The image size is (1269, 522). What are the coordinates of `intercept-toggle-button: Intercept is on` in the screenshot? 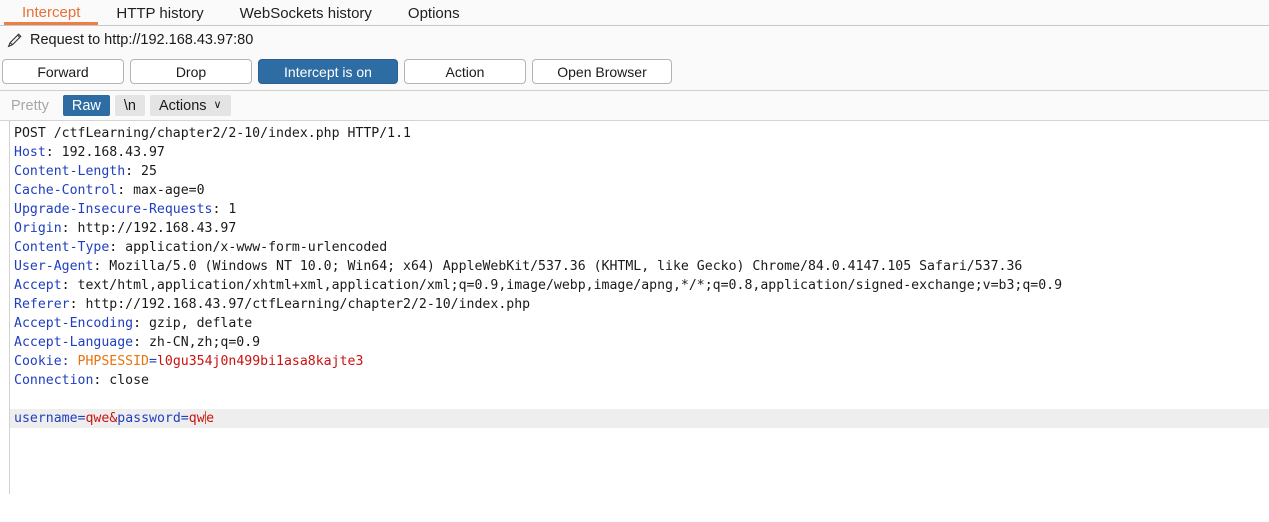 It's located at (328, 71).